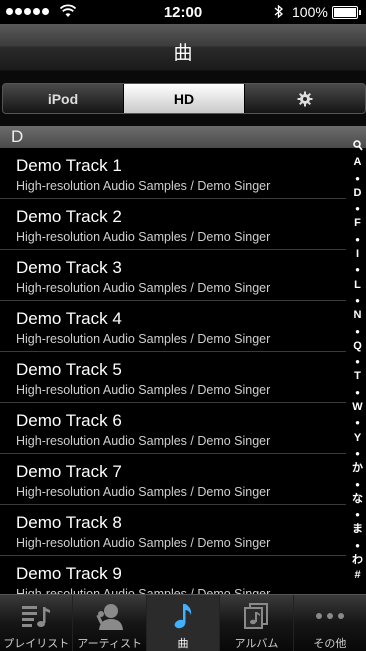 This screenshot has width=366, height=651. Describe the element at coordinates (357, 223) in the screenshot. I see `index-letter: F` at that location.